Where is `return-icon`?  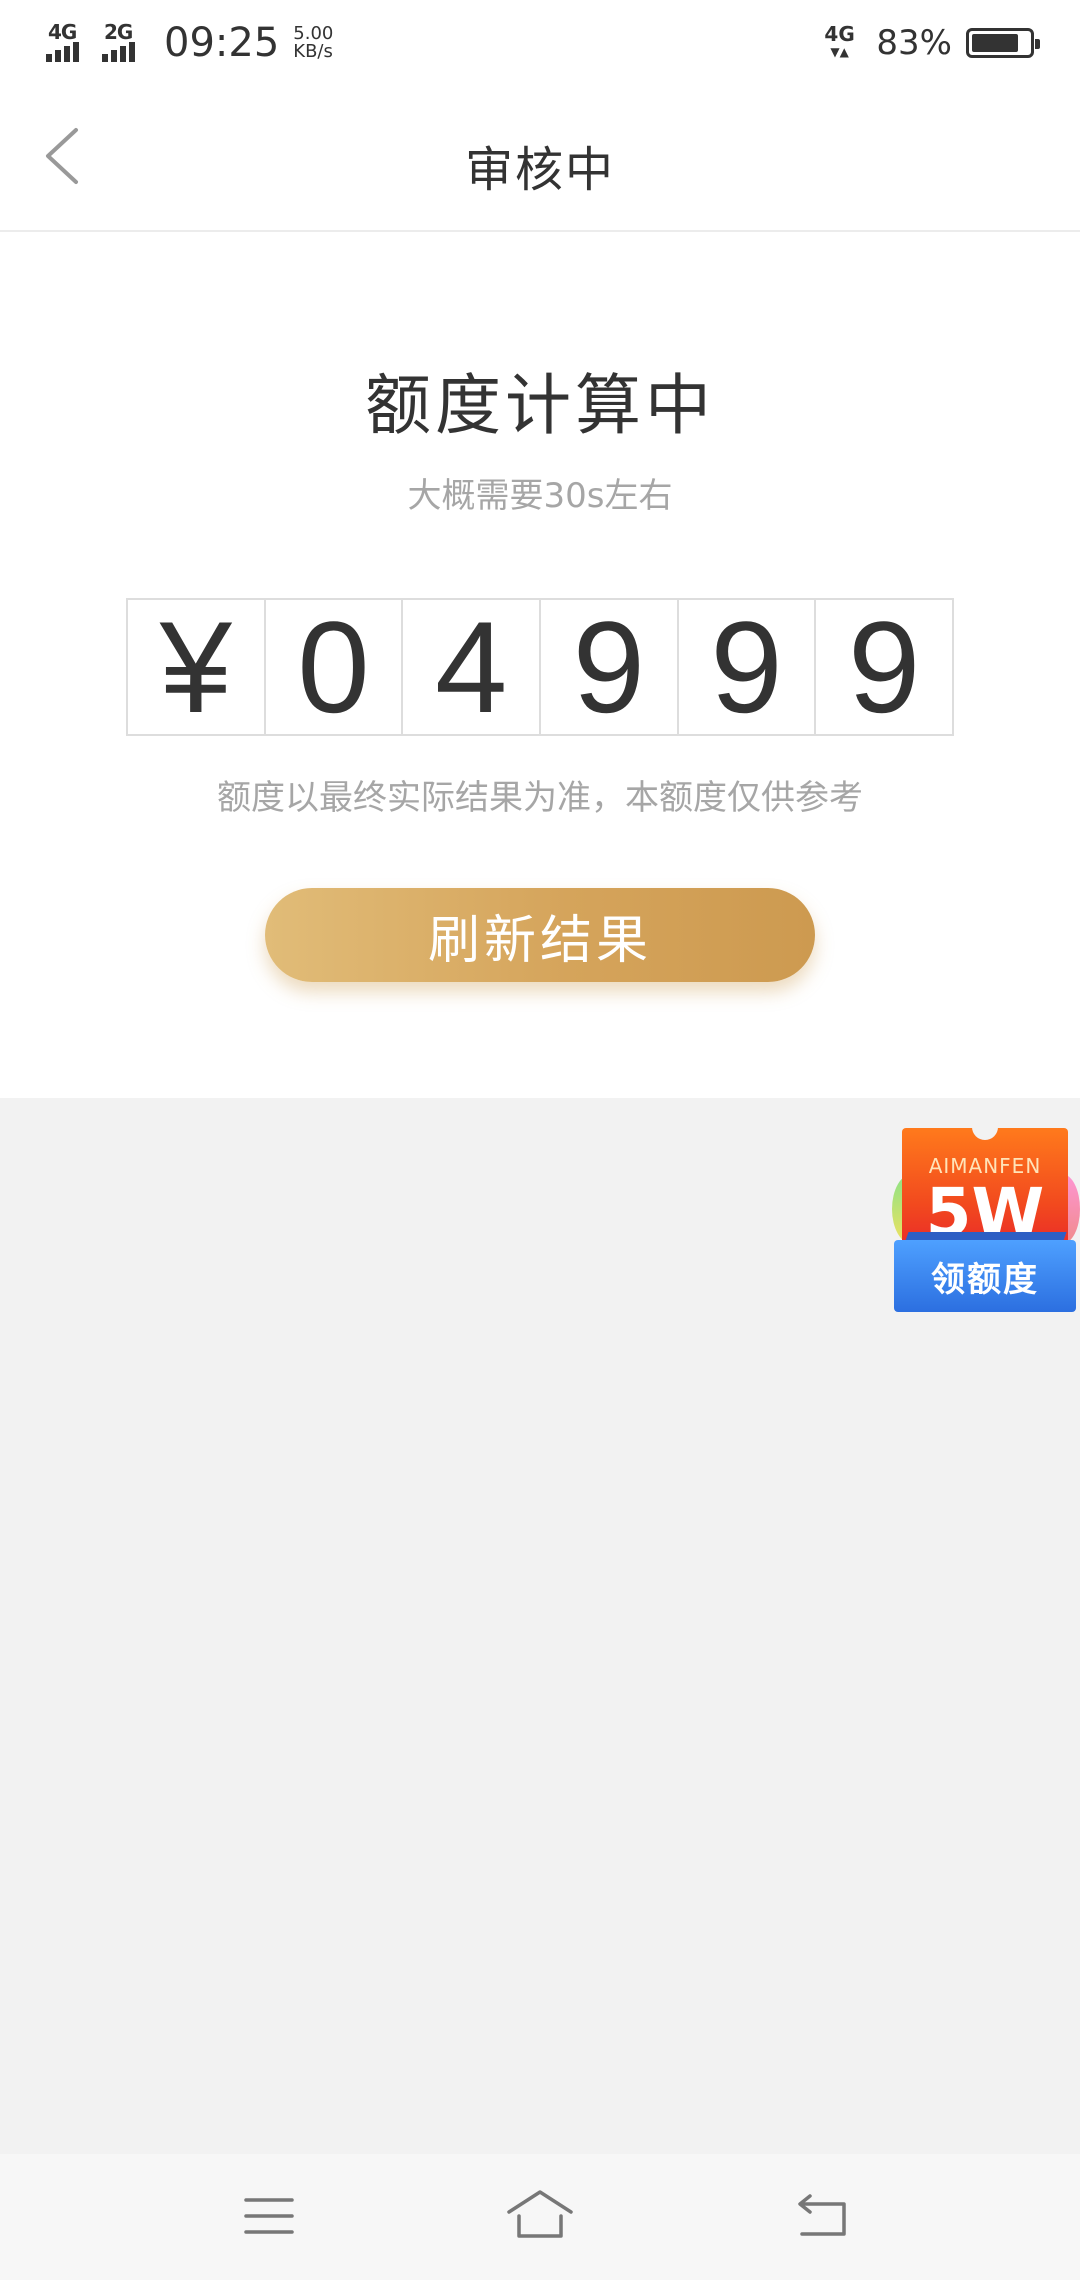 return-icon is located at coordinates (822, 2215).